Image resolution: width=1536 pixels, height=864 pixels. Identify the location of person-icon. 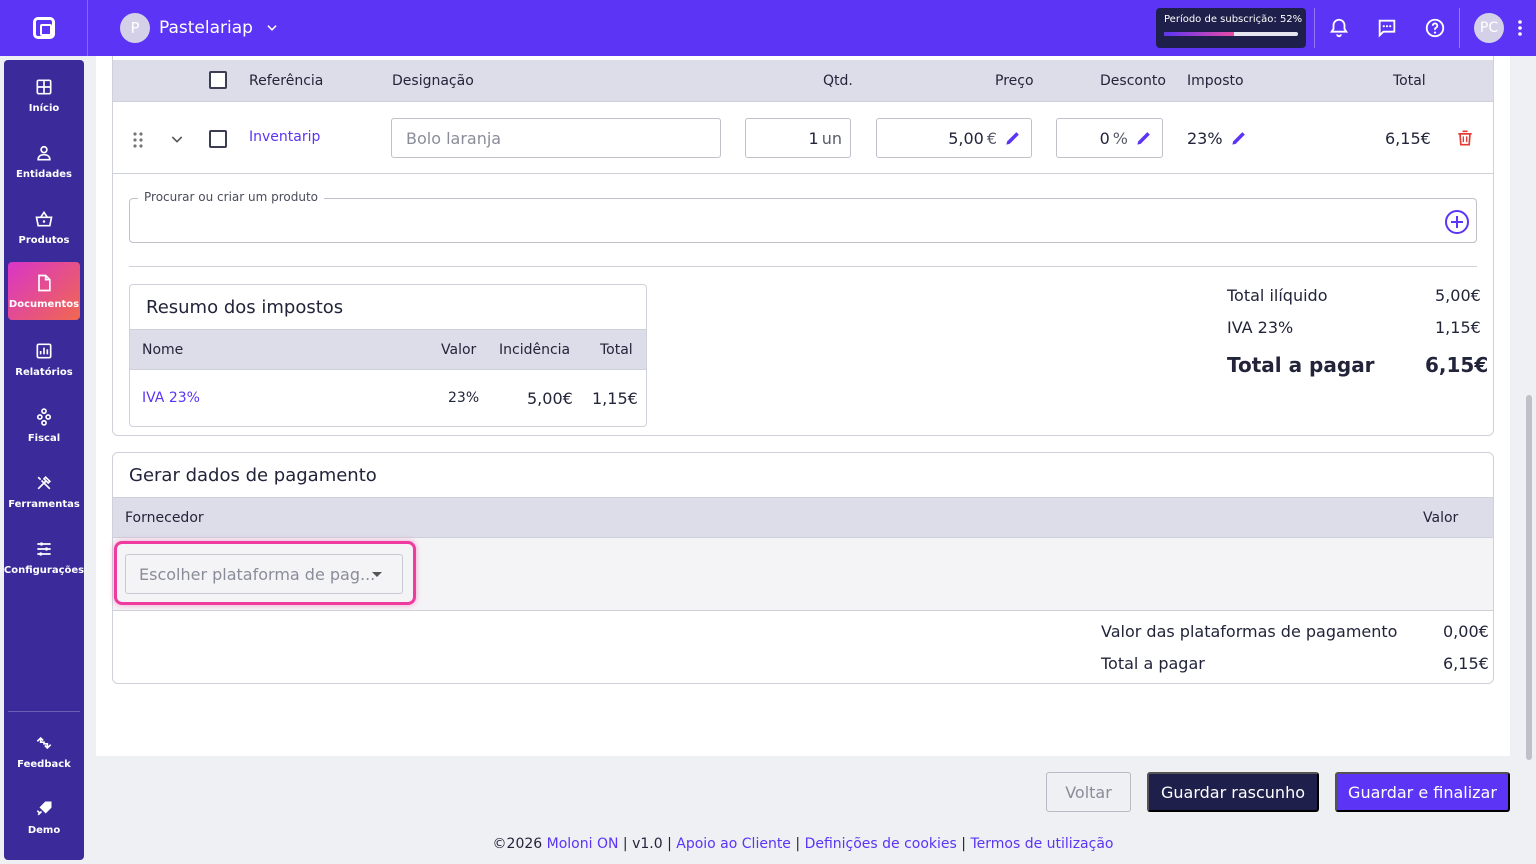
(44, 152).